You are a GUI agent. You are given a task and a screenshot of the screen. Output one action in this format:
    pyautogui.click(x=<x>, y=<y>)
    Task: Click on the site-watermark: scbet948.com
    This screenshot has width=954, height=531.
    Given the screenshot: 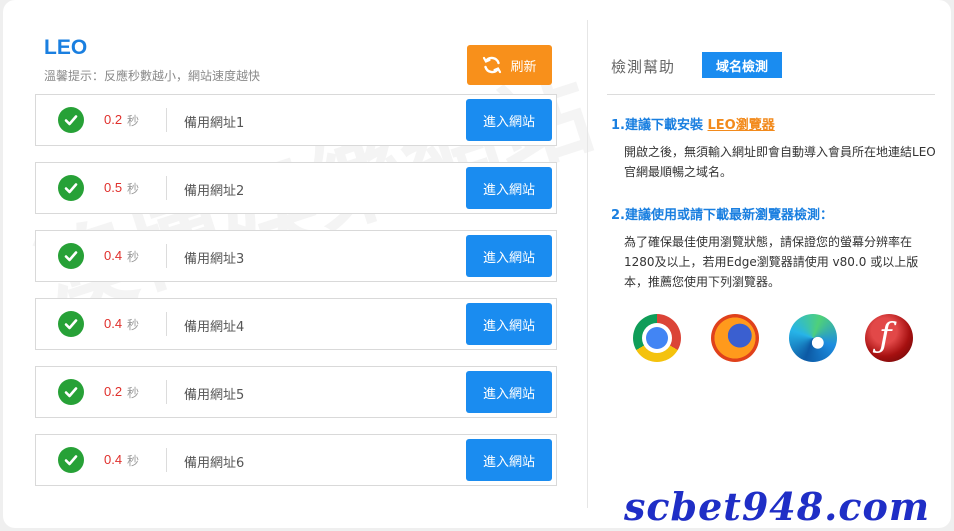 What is the action you would take?
    pyautogui.click(x=777, y=506)
    